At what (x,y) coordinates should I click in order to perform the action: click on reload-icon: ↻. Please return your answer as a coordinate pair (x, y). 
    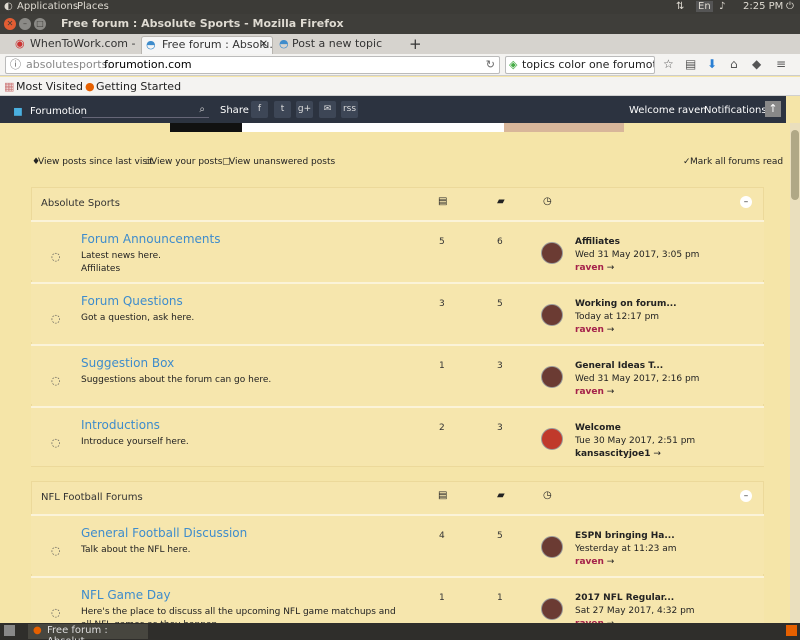
    Looking at the image, I should click on (490, 65).